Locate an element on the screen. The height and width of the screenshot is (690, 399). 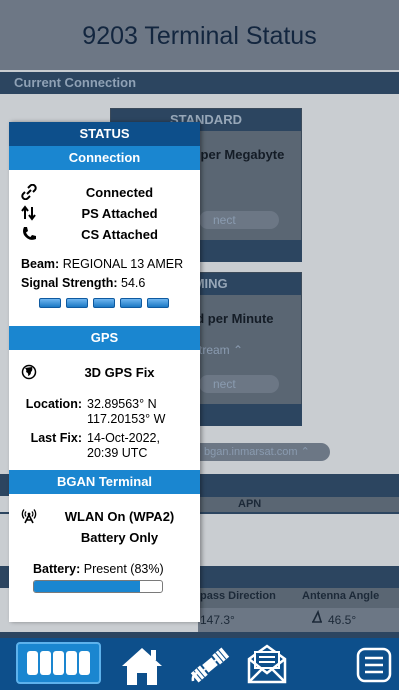
battery-value: Present (83%) is located at coordinates (123, 569).